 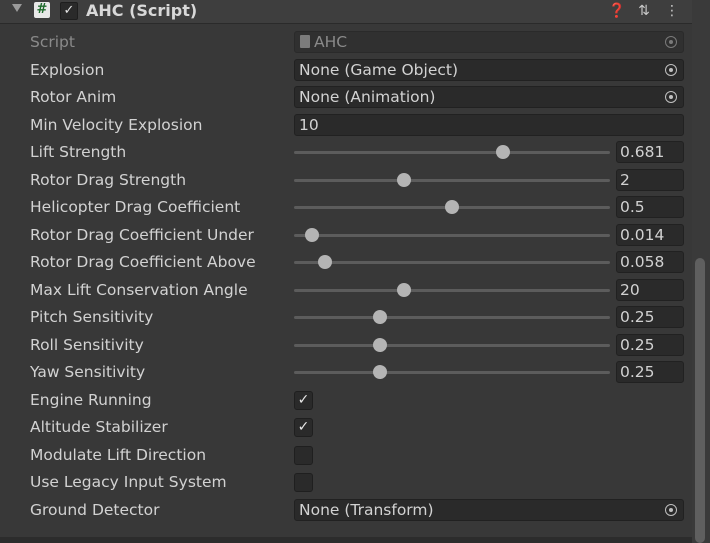 I want to click on toggle-row: Modulate Lift Direction, so click(x=346, y=455).